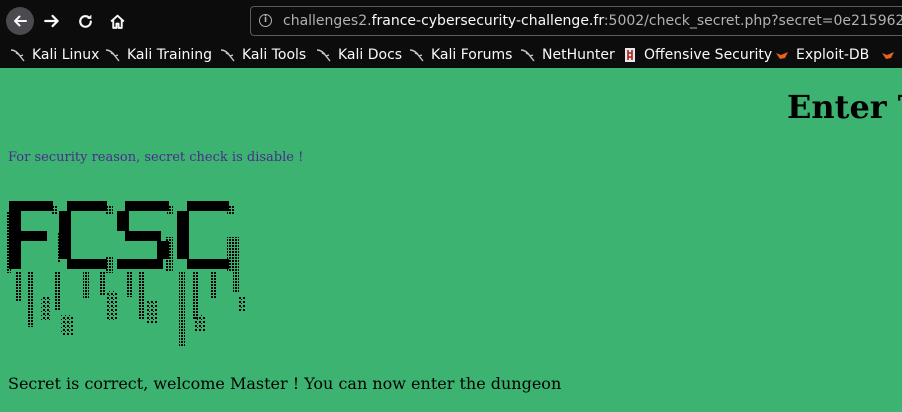 This screenshot has height=412, width=902. I want to click on reload-icon, so click(85, 21).